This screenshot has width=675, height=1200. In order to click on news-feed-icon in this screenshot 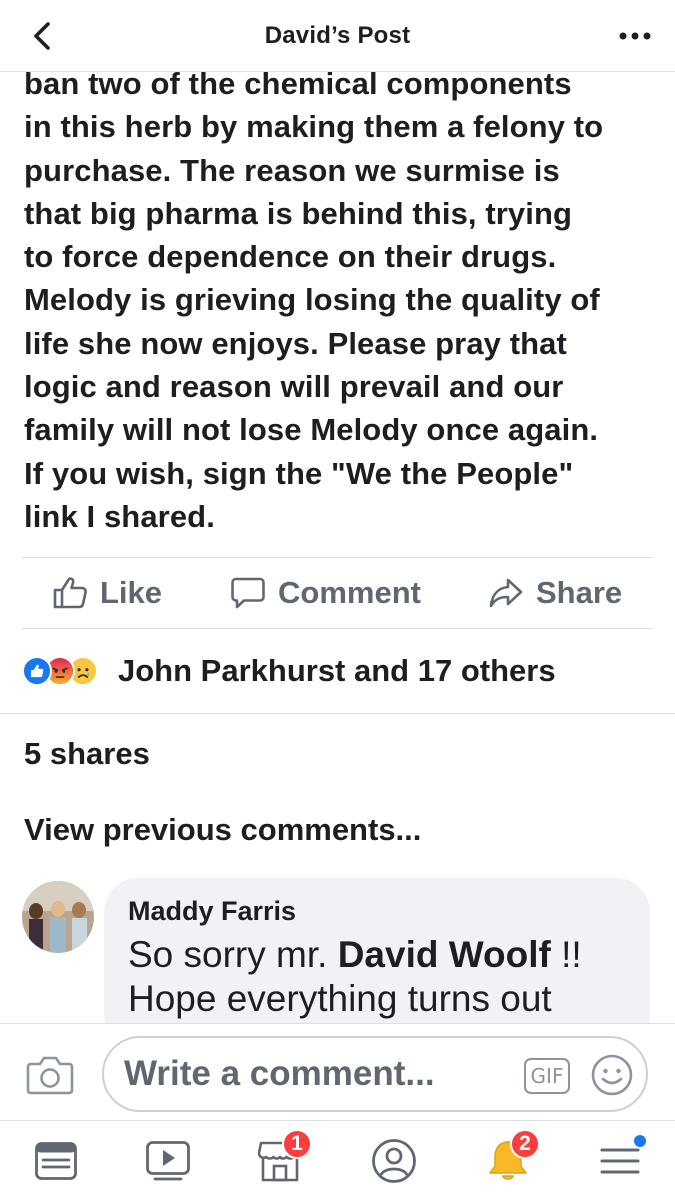, I will do `click(56, 1161)`.